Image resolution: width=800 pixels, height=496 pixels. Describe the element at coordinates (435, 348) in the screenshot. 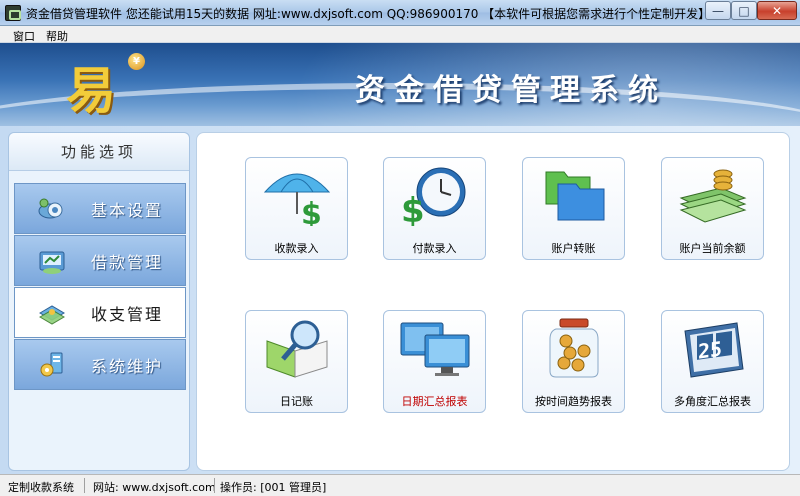

I see `monitors-icon` at that location.